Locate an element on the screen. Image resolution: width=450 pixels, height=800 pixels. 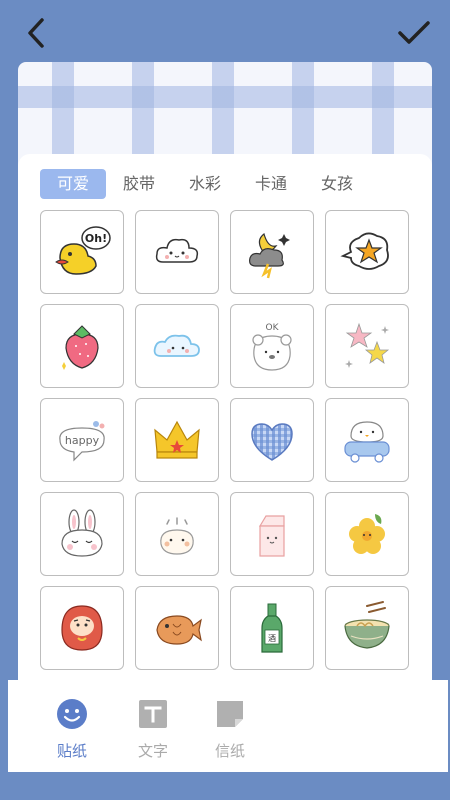
sticker-daruma is located at coordinates (82, 628).